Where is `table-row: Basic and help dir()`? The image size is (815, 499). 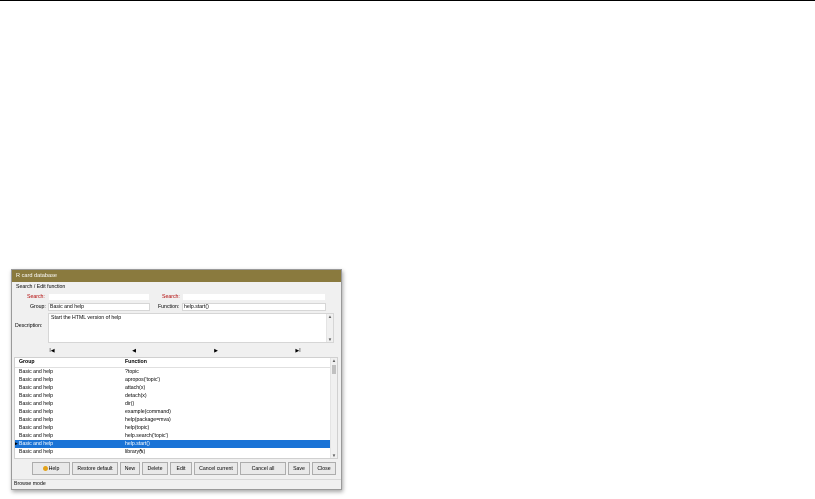 table-row: Basic and help dir() is located at coordinates (173, 404).